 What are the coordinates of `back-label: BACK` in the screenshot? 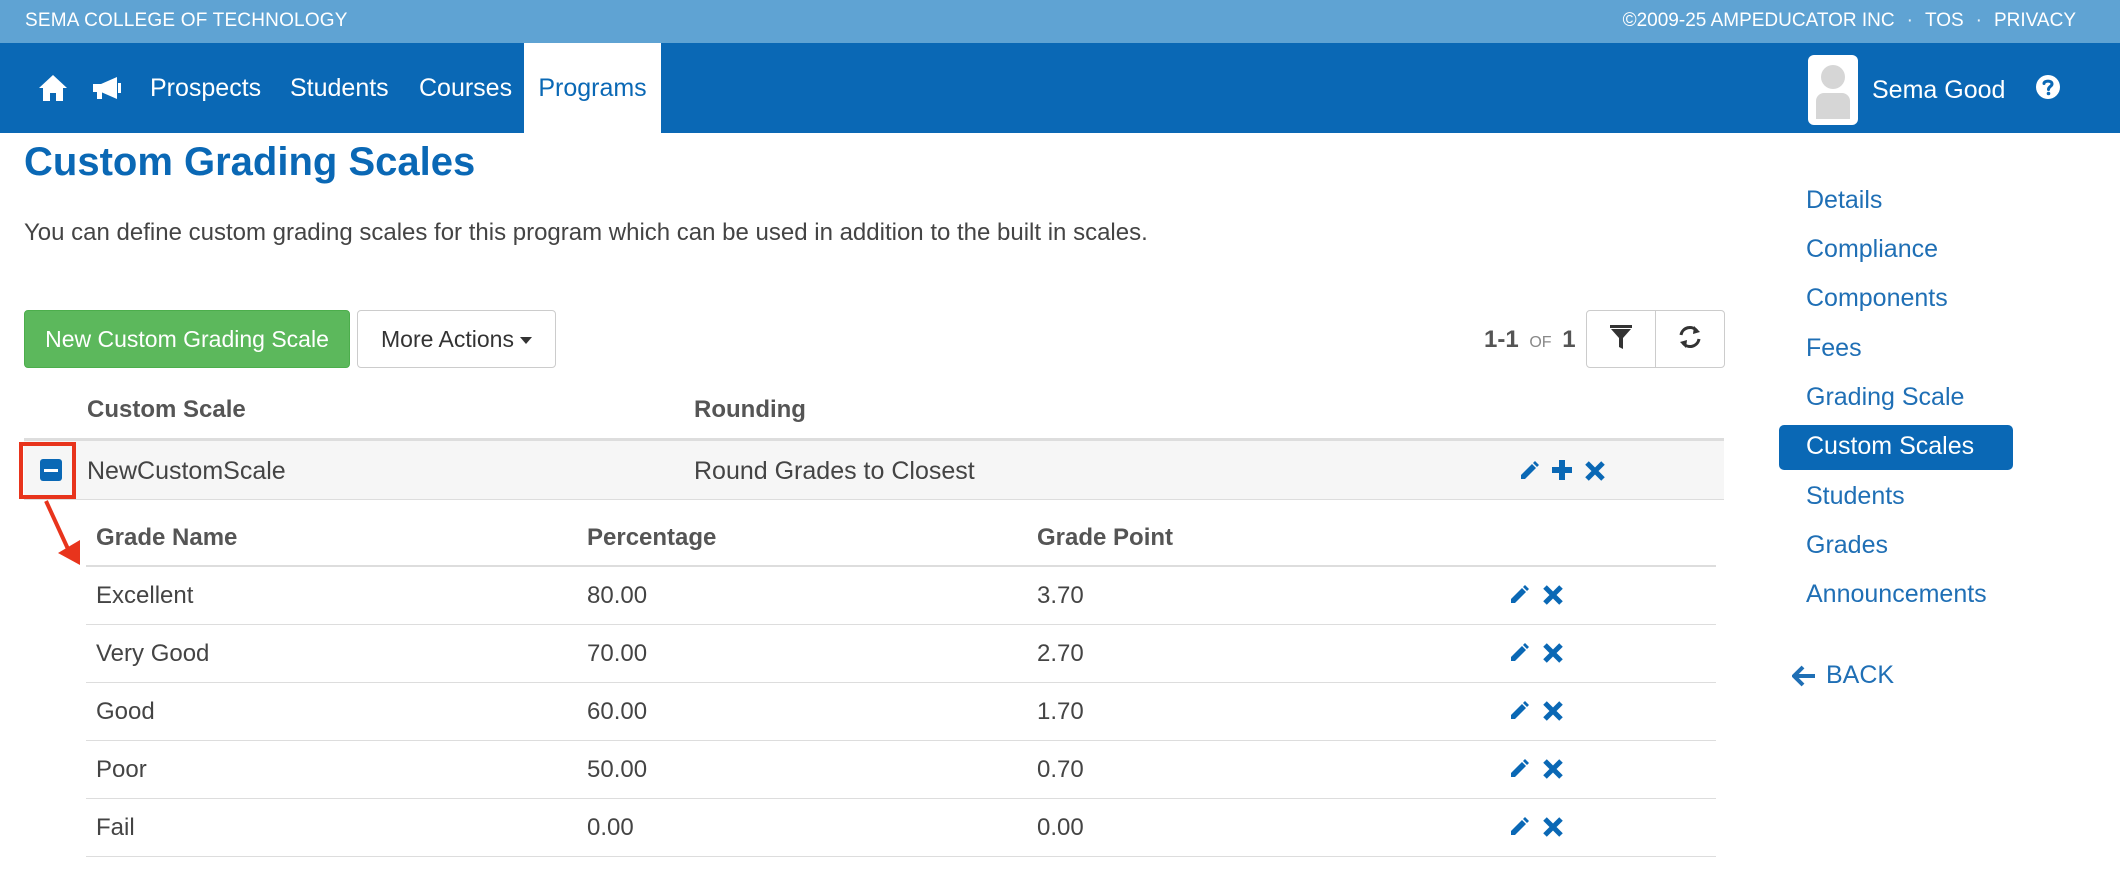 It's located at (1860, 675).